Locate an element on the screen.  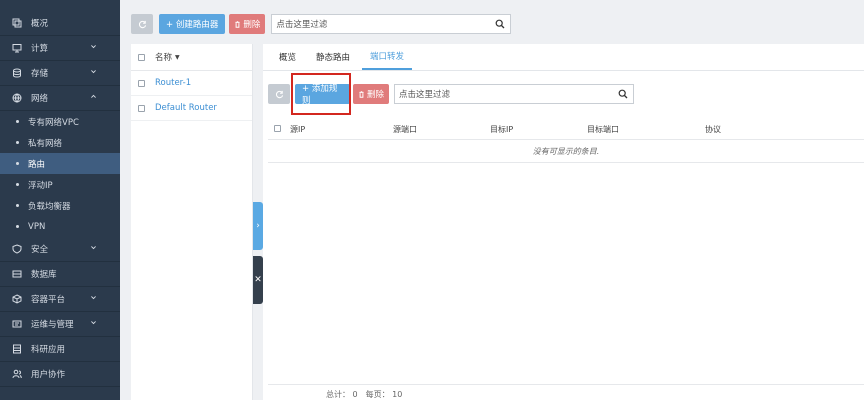
sidebar-item-label: 用户协作 is located at coordinates (48, 375).